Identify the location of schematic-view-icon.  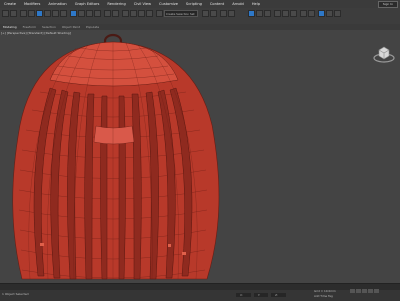
(259, 13).